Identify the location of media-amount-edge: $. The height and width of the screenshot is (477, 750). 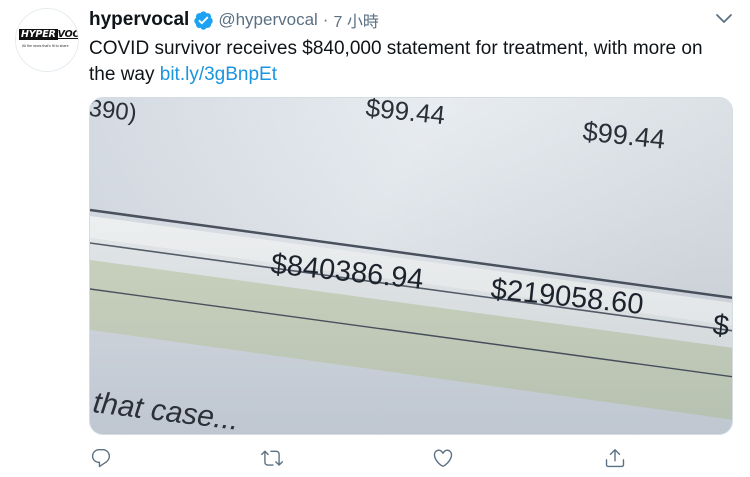
(720, 326).